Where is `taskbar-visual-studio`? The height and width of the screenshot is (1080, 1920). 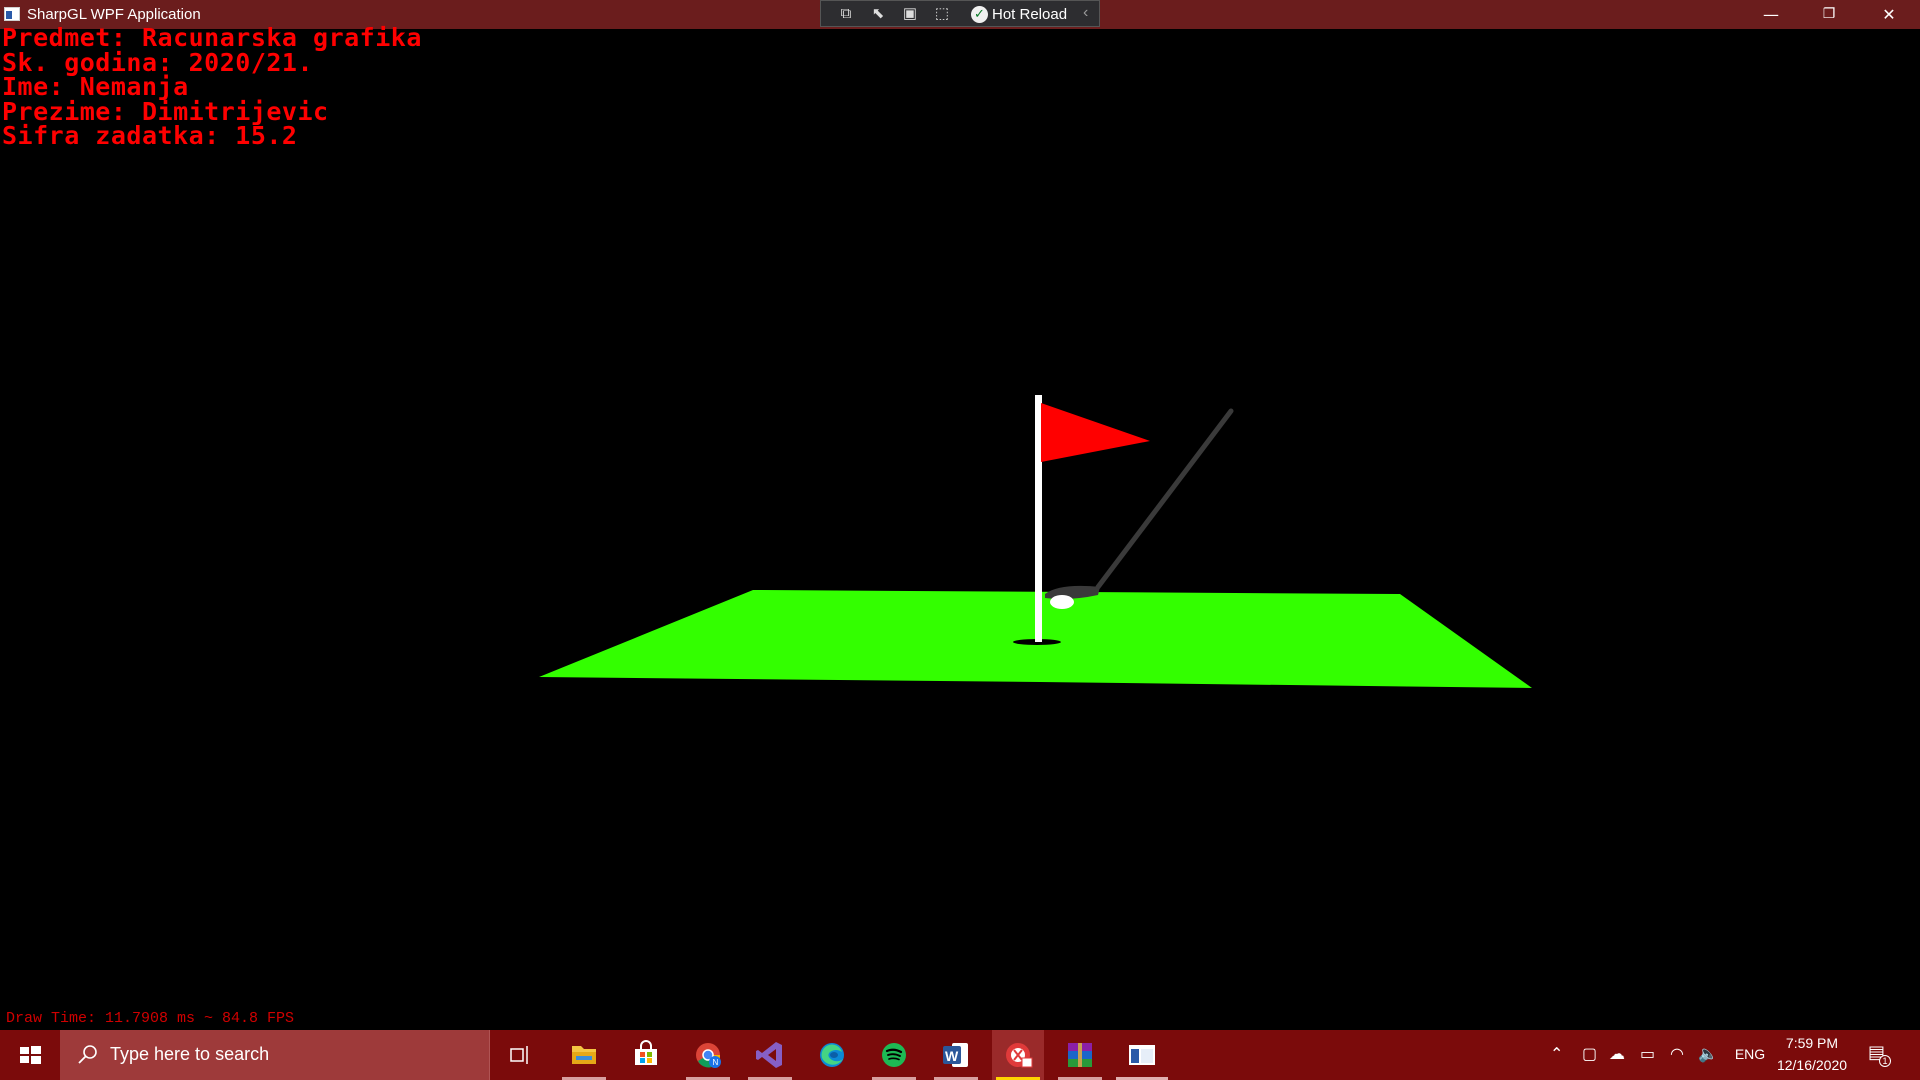
taskbar-visual-studio is located at coordinates (770, 1055).